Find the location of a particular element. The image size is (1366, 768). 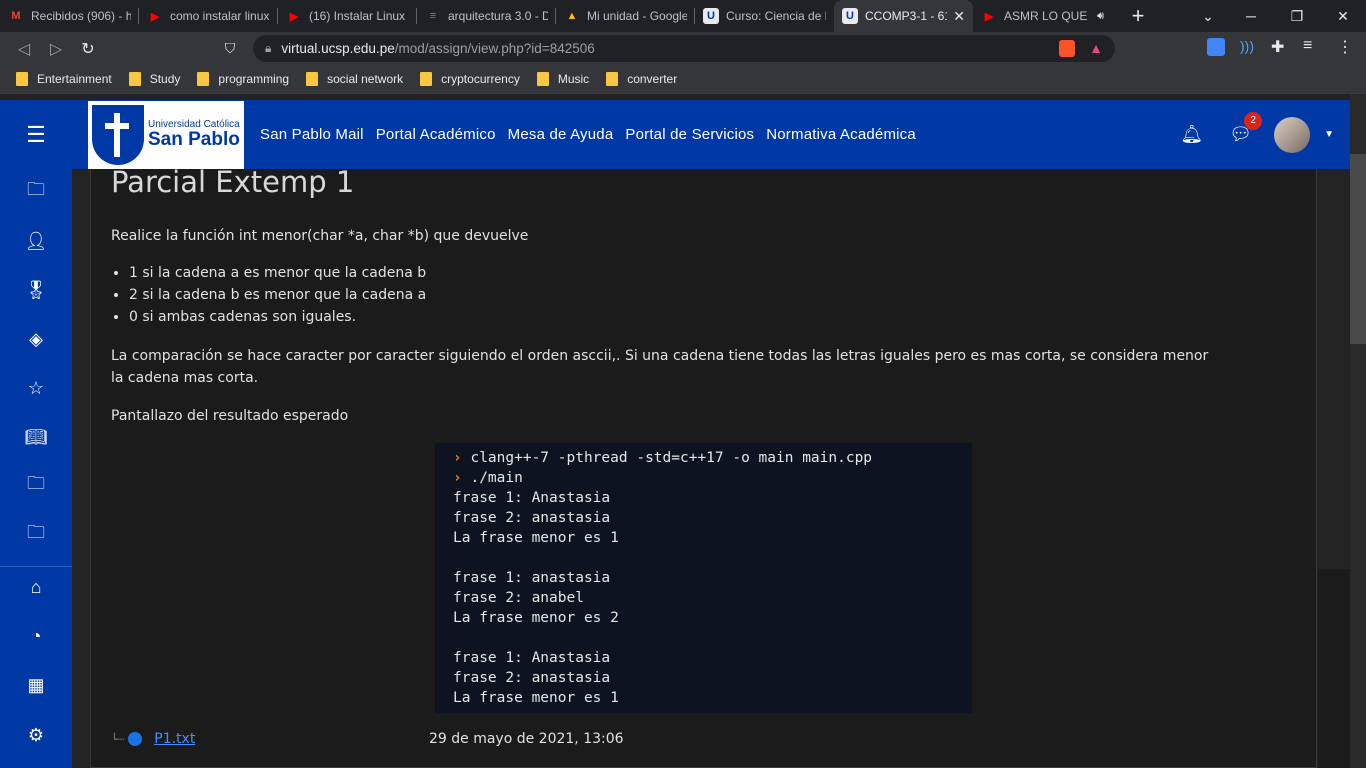

user-menu-chevron-down-icon: ▼ is located at coordinates (1329, 134).